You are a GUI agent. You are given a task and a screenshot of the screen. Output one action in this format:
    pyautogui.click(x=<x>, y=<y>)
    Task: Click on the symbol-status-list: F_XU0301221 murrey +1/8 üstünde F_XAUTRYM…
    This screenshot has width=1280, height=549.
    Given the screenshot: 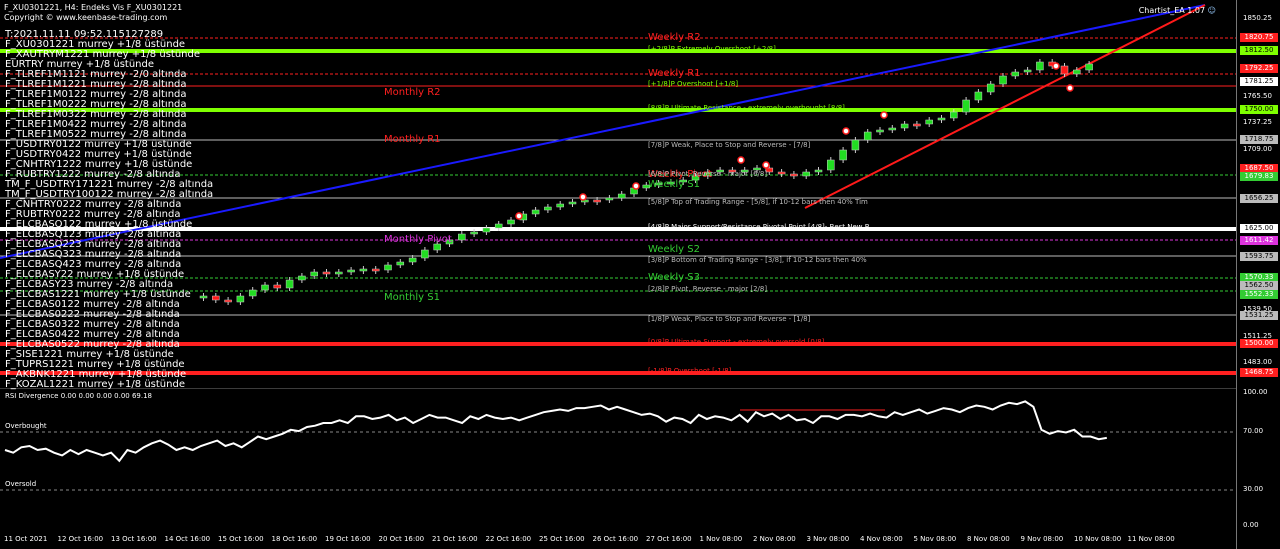 What is the action you would take?
    pyautogui.click(x=109, y=215)
    